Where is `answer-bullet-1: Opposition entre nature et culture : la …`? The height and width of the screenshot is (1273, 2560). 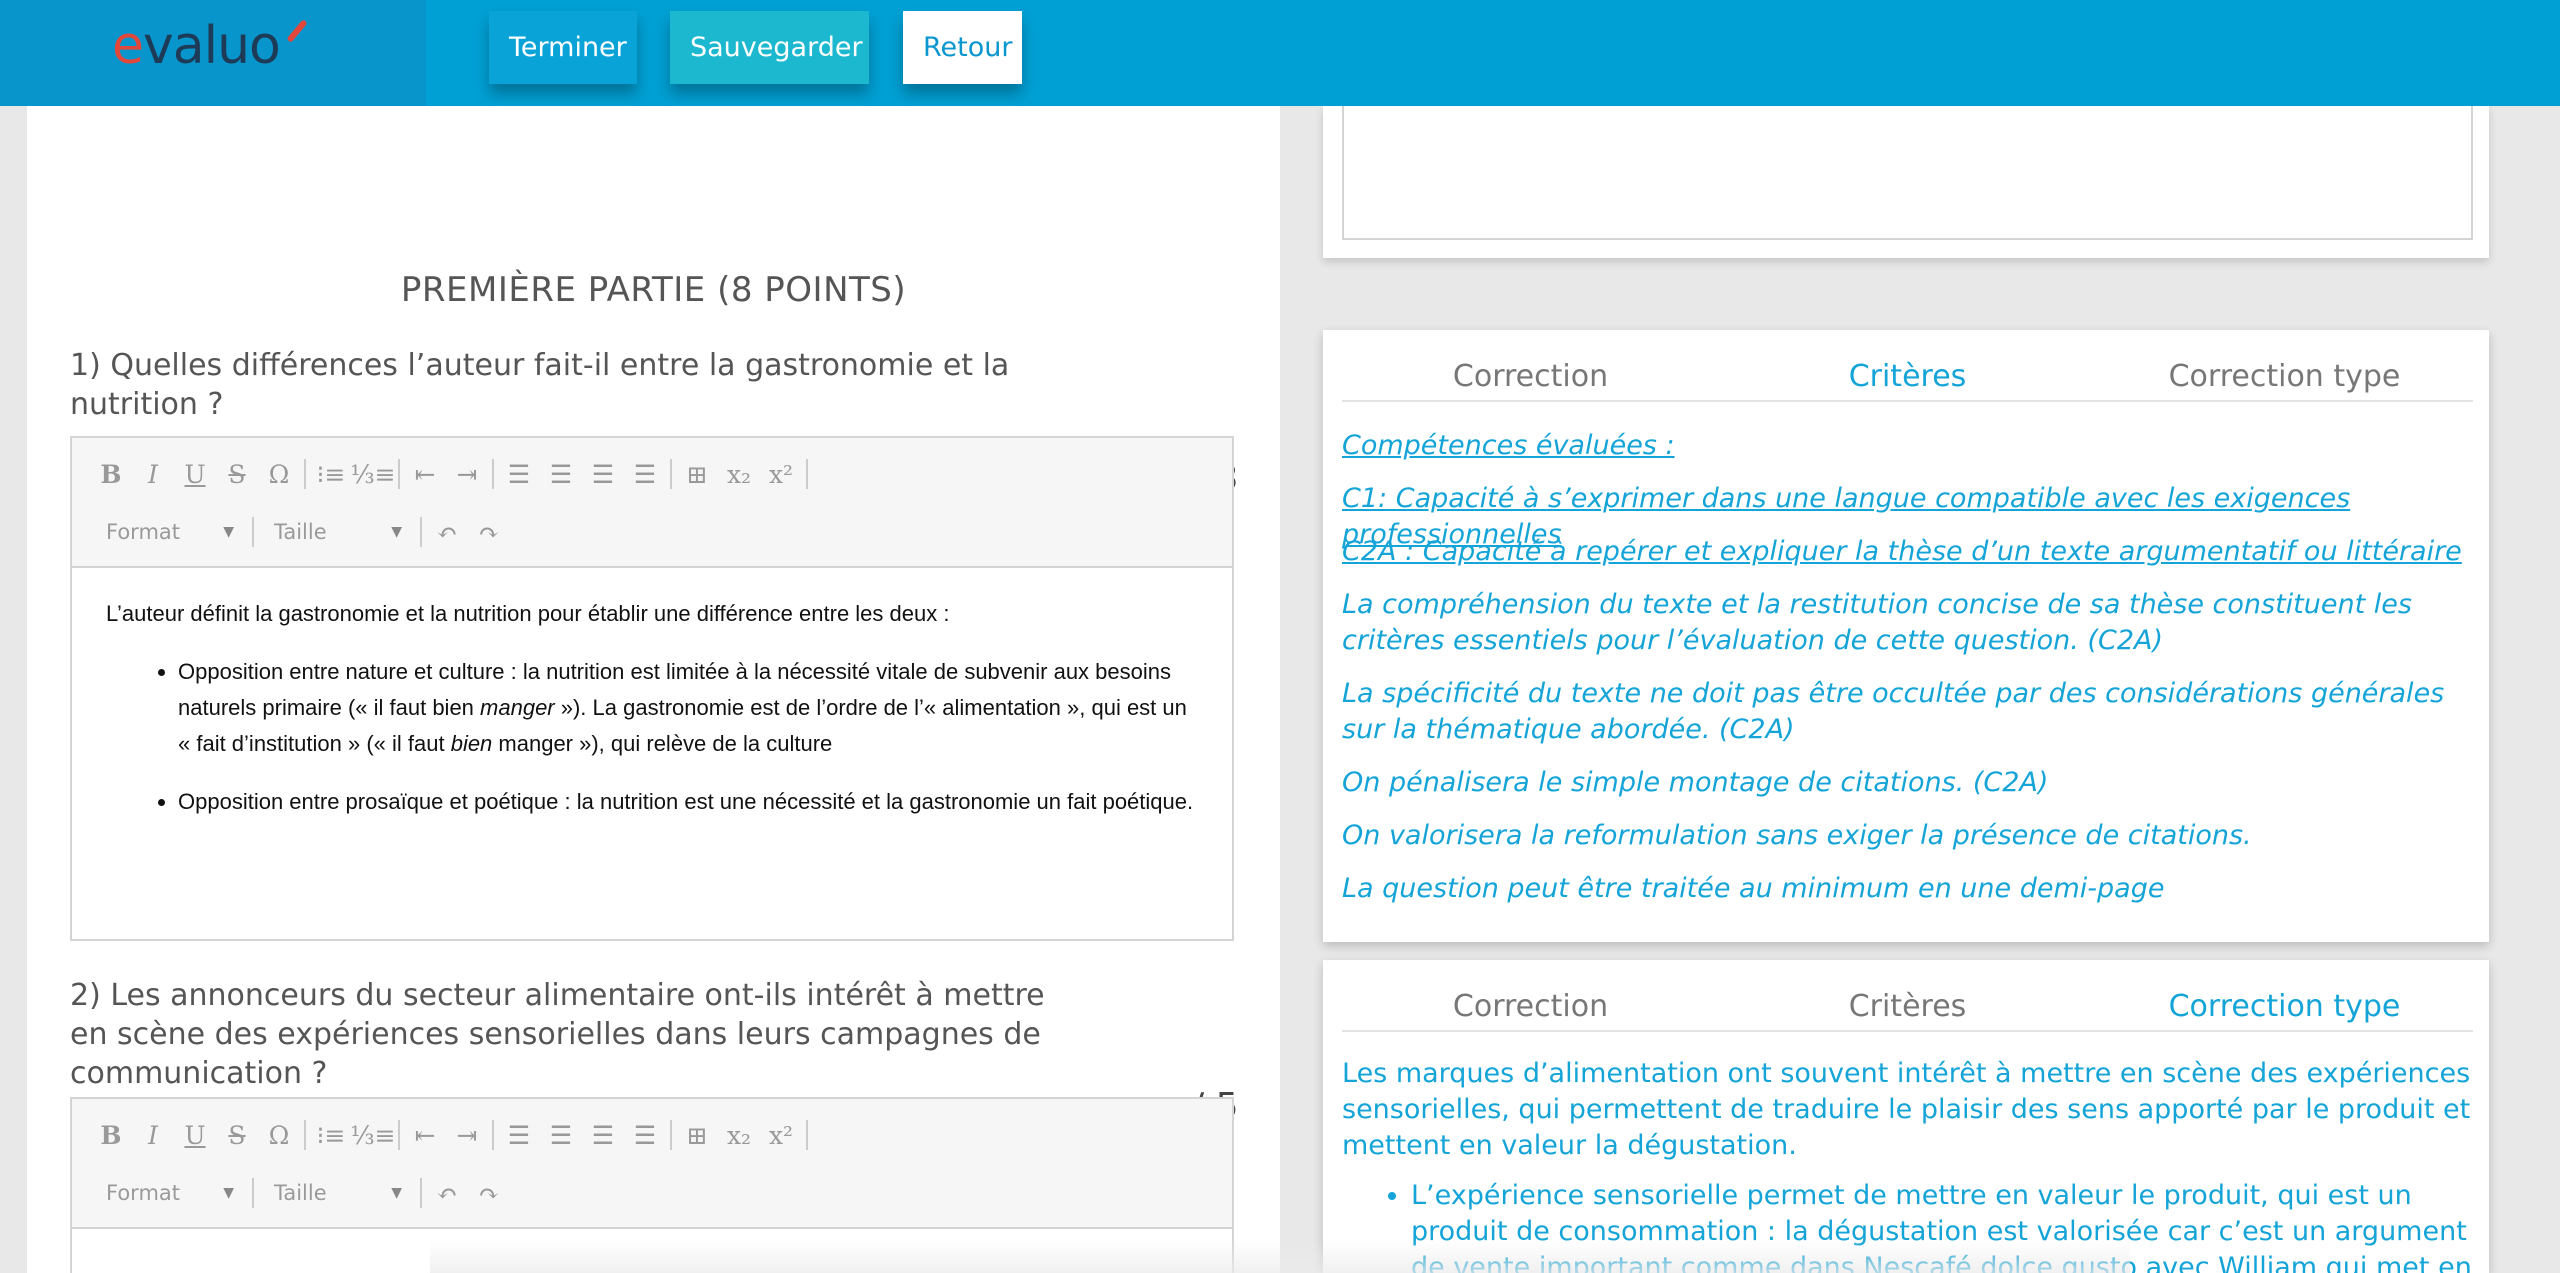 answer-bullet-1: Opposition entre nature et culture : la … is located at coordinates (688, 708).